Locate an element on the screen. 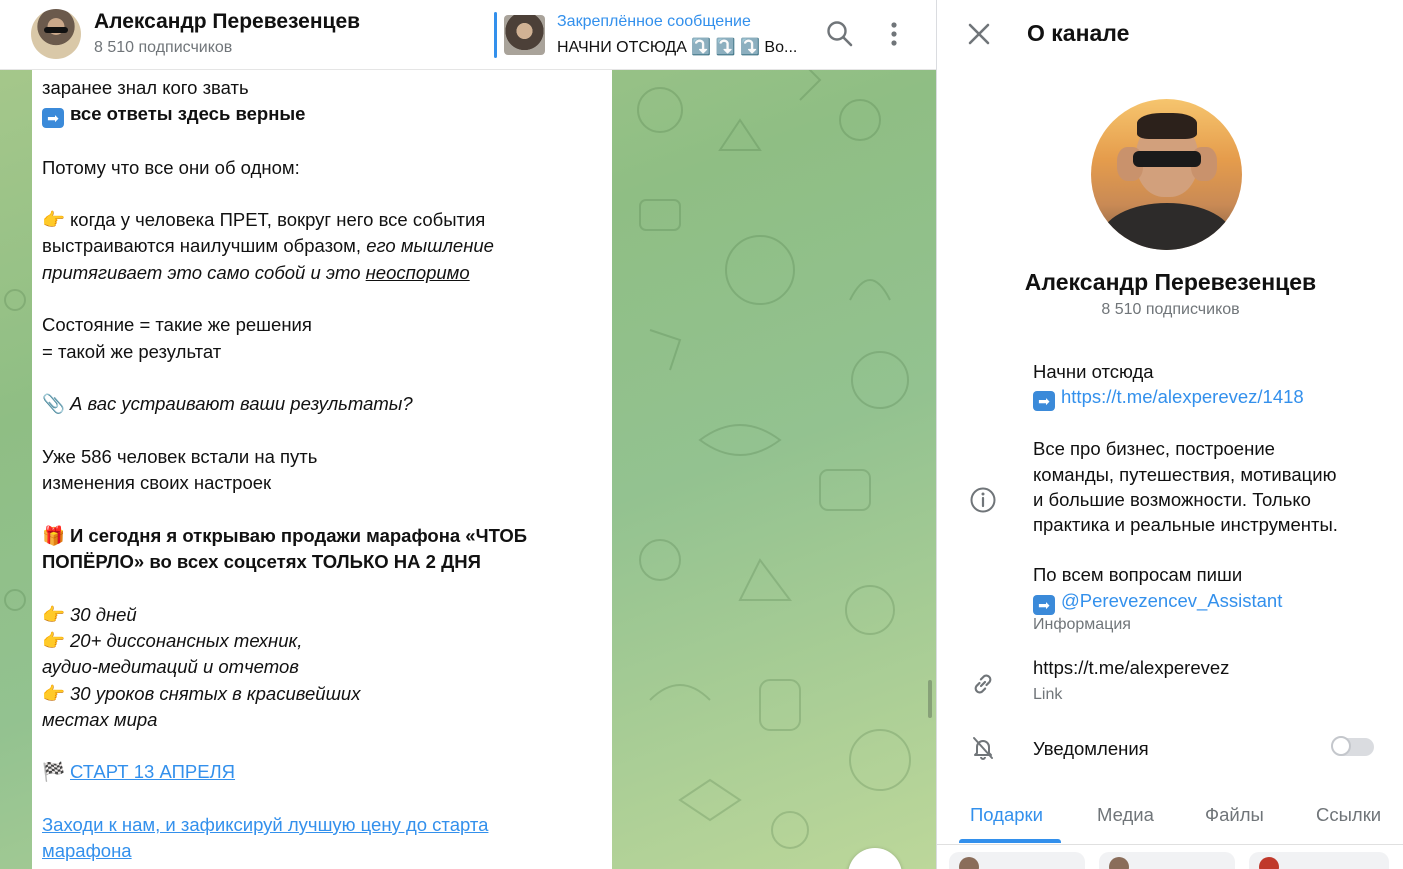 This screenshot has width=1403, height=869. message-line: 👉 20+ диссонансных техник, is located at coordinates (302, 641).